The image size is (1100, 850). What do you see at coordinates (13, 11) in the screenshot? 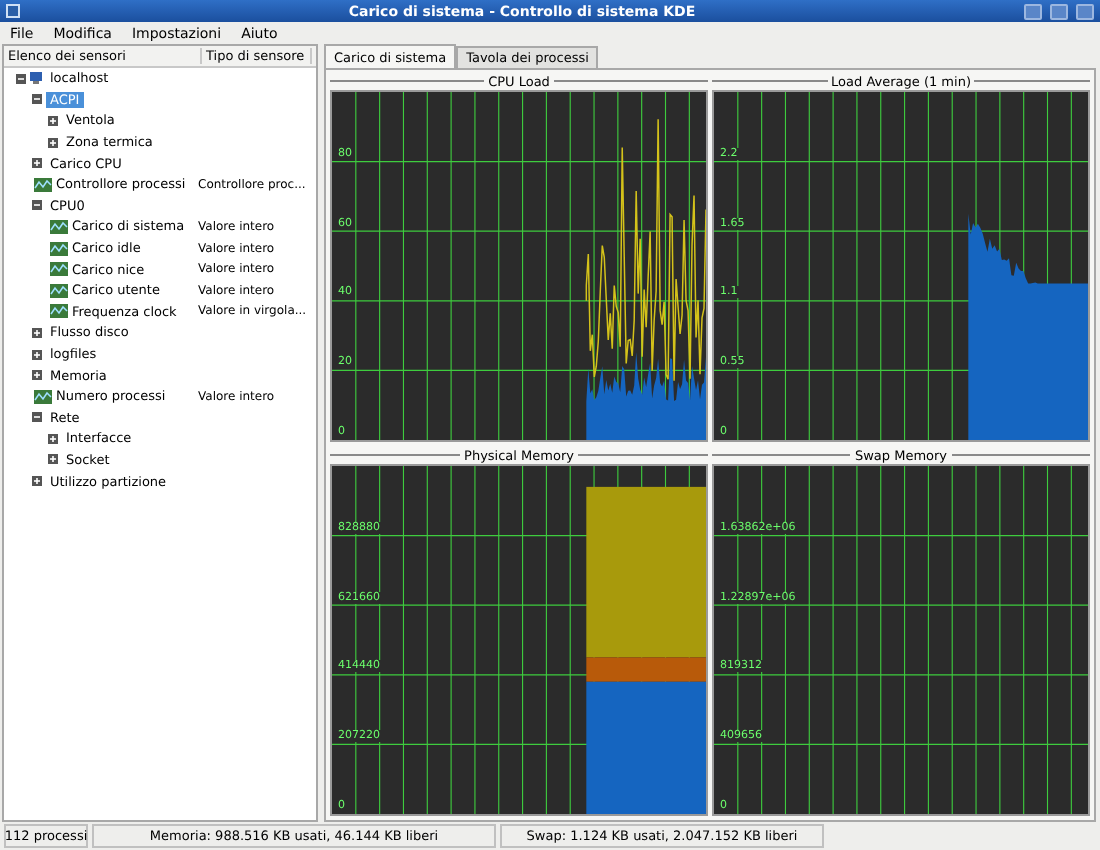
I see `app-icon` at bounding box center [13, 11].